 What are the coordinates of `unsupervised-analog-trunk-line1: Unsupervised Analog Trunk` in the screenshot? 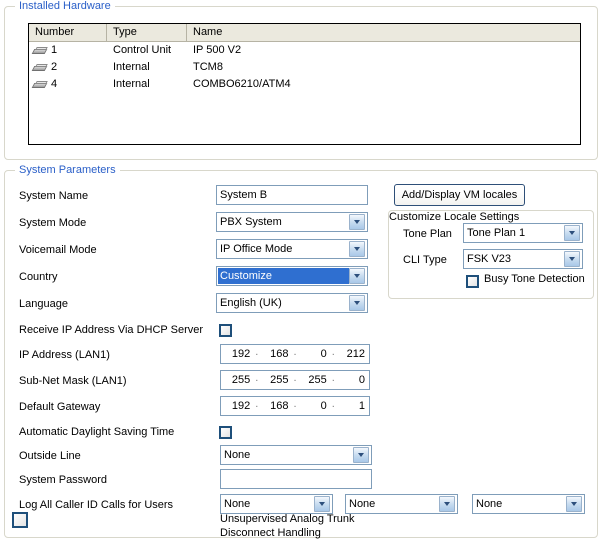 It's located at (287, 519).